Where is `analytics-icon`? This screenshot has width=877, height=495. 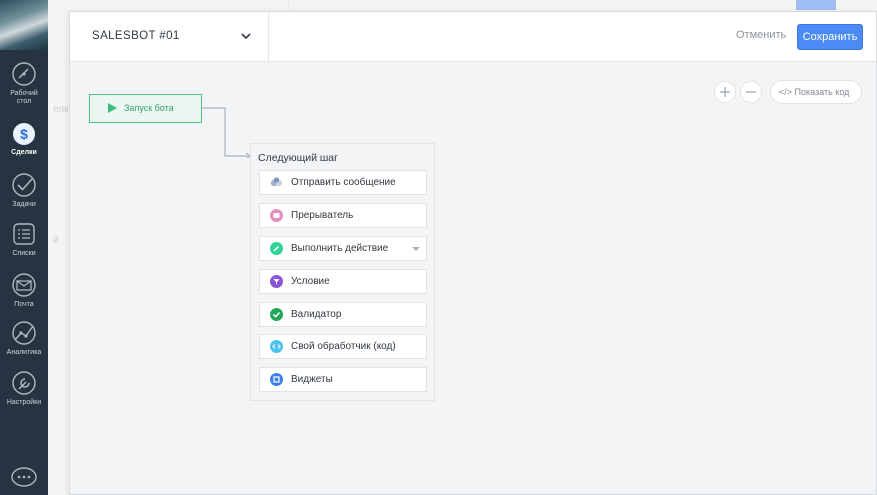 analytics-icon is located at coordinates (24, 333).